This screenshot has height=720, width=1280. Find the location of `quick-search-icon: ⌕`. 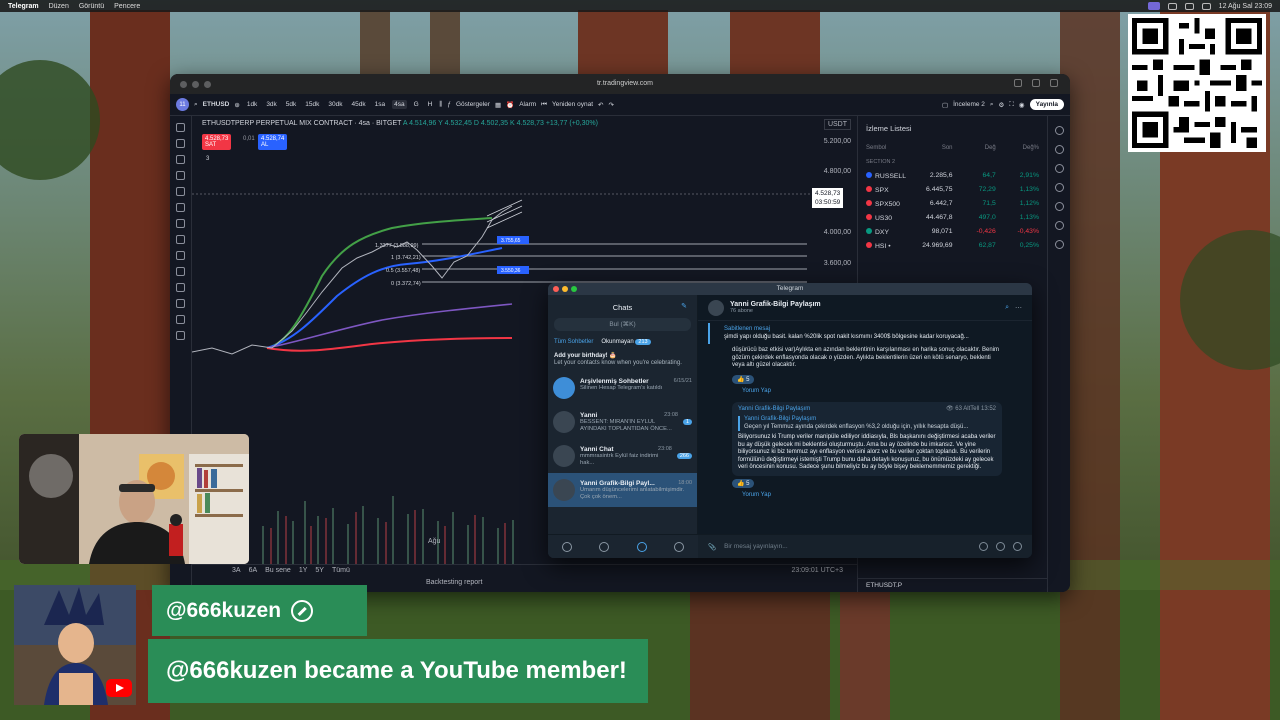

quick-search-icon: ⌕ is located at coordinates (992, 105).